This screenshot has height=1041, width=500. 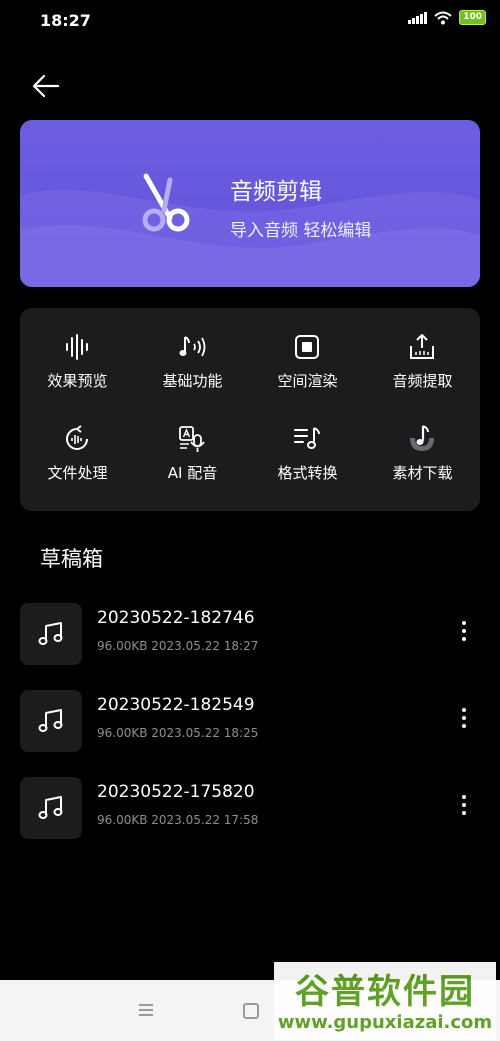 What do you see at coordinates (276, 192) in the screenshot?
I see `banner-title: 音频剪辑` at bounding box center [276, 192].